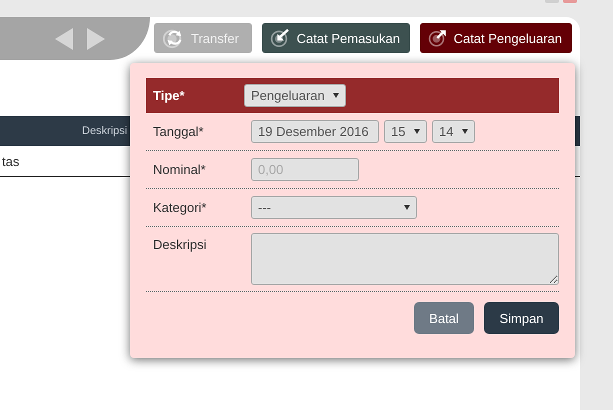 The image size is (613, 410). Describe the element at coordinates (405, 131) in the screenshot. I see `hour-select: 15` at that location.